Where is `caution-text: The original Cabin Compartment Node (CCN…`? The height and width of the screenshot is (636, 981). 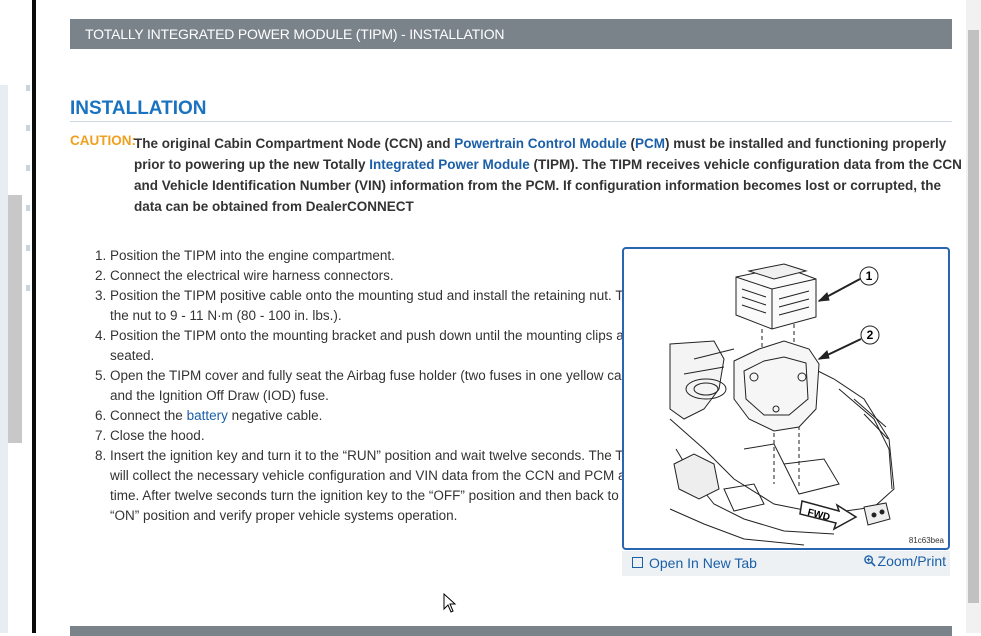 caution-text: The original Cabin Compartment Node (CCN… is located at coordinates (549, 175).